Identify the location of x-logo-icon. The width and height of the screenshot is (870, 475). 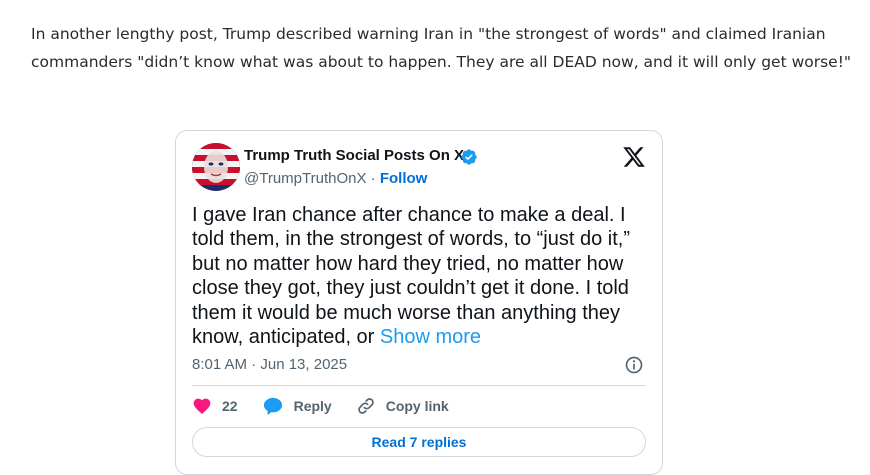
(634, 157).